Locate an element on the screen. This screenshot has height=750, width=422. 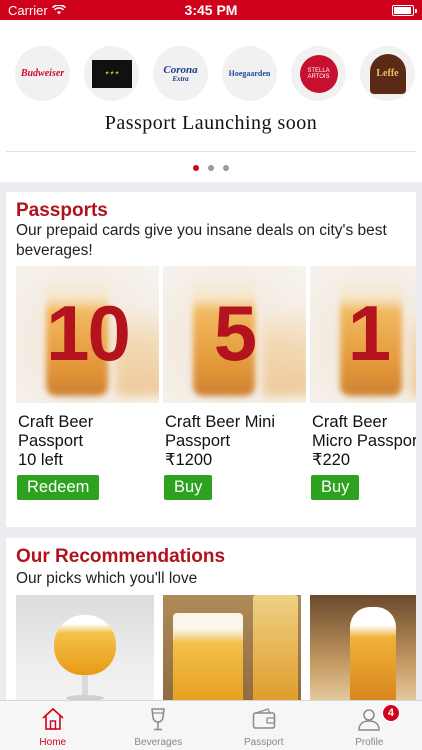
status-bar: Carrier 3:45 PM is located at coordinates (211, 10).